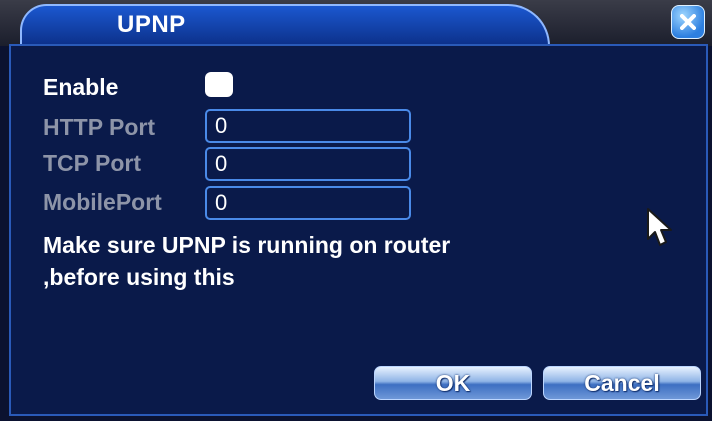  Describe the element at coordinates (285, 25) in the screenshot. I see `title-tab: UPNP` at that location.